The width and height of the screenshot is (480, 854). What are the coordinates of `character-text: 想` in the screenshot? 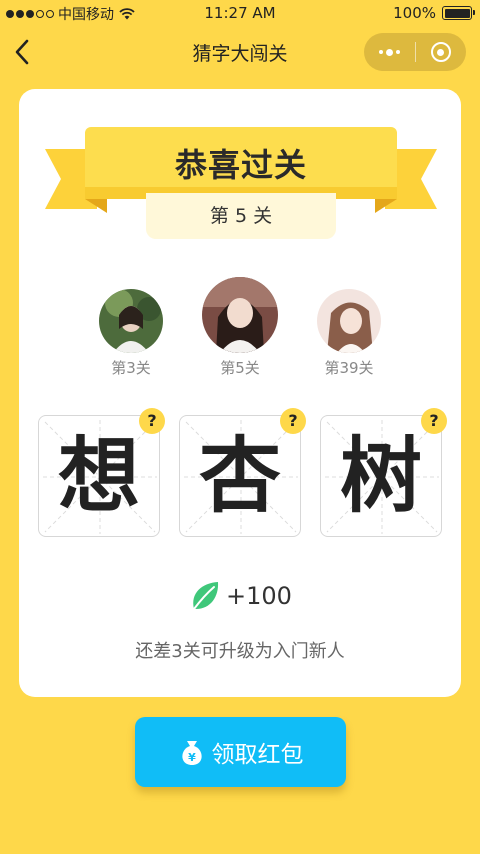 It's located at (98, 476).